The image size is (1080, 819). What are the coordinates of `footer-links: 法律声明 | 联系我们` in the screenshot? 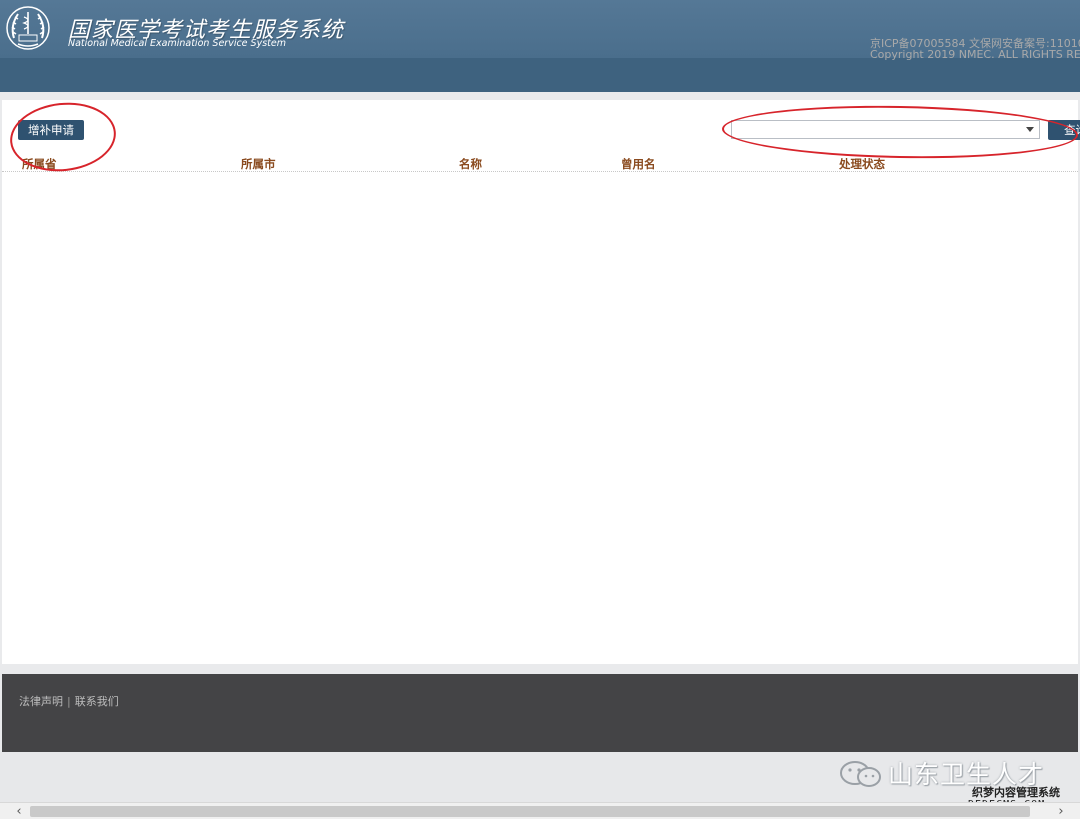 It's located at (69, 701).